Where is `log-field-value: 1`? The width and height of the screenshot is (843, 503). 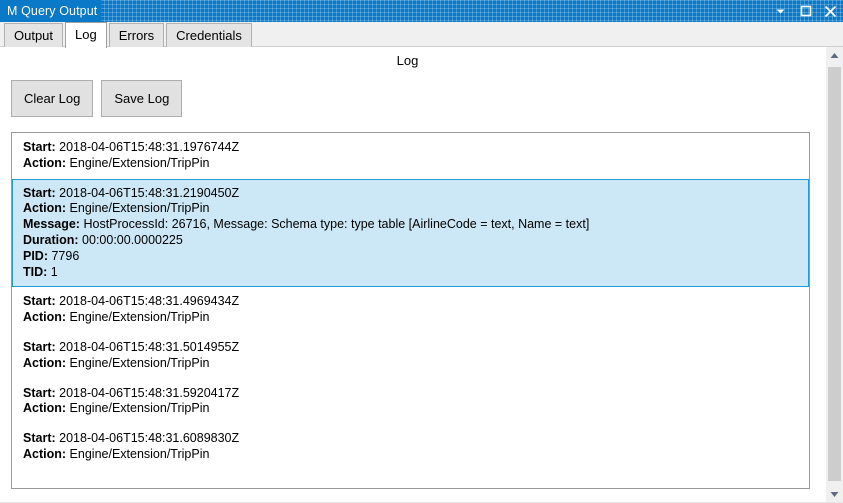
log-field-value: 1 is located at coordinates (54, 271).